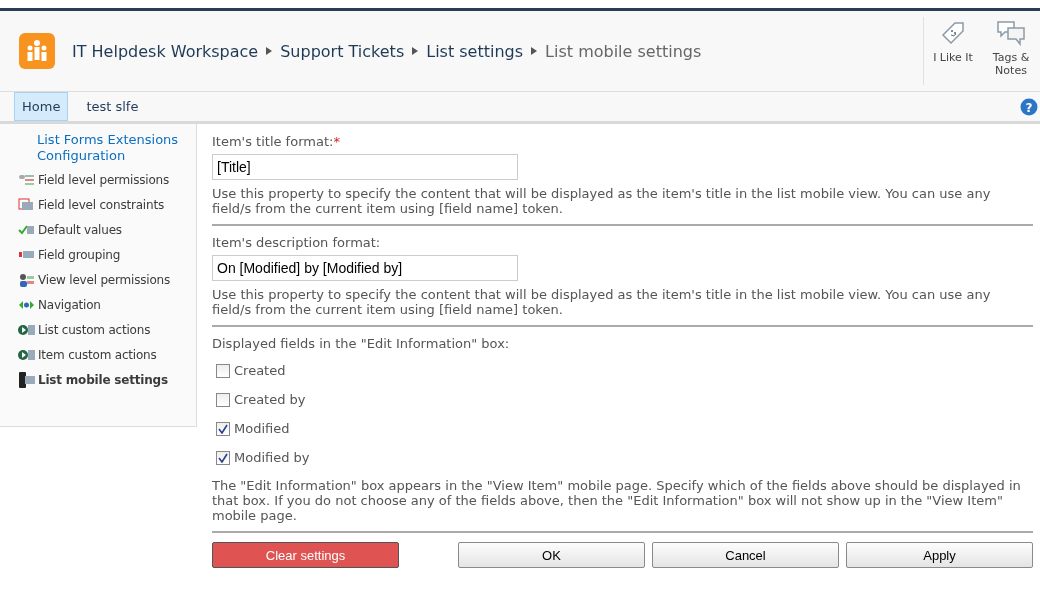 The image size is (1040, 603). Describe the element at coordinates (165, 51) in the screenshot. I see `breadcrumb-link: IT Helpdesk Workspace` at that location.